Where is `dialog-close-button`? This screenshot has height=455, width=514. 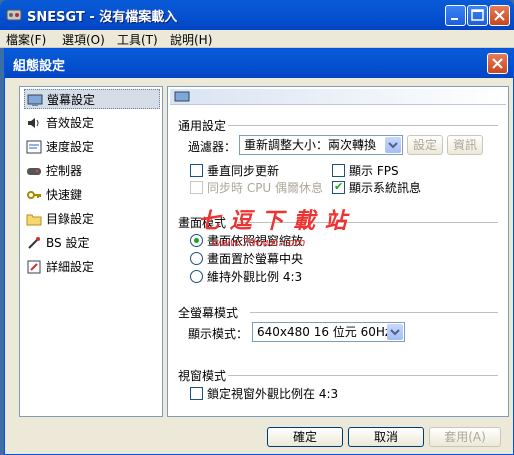 dialog-close-button is located at coordinates (497, 63).